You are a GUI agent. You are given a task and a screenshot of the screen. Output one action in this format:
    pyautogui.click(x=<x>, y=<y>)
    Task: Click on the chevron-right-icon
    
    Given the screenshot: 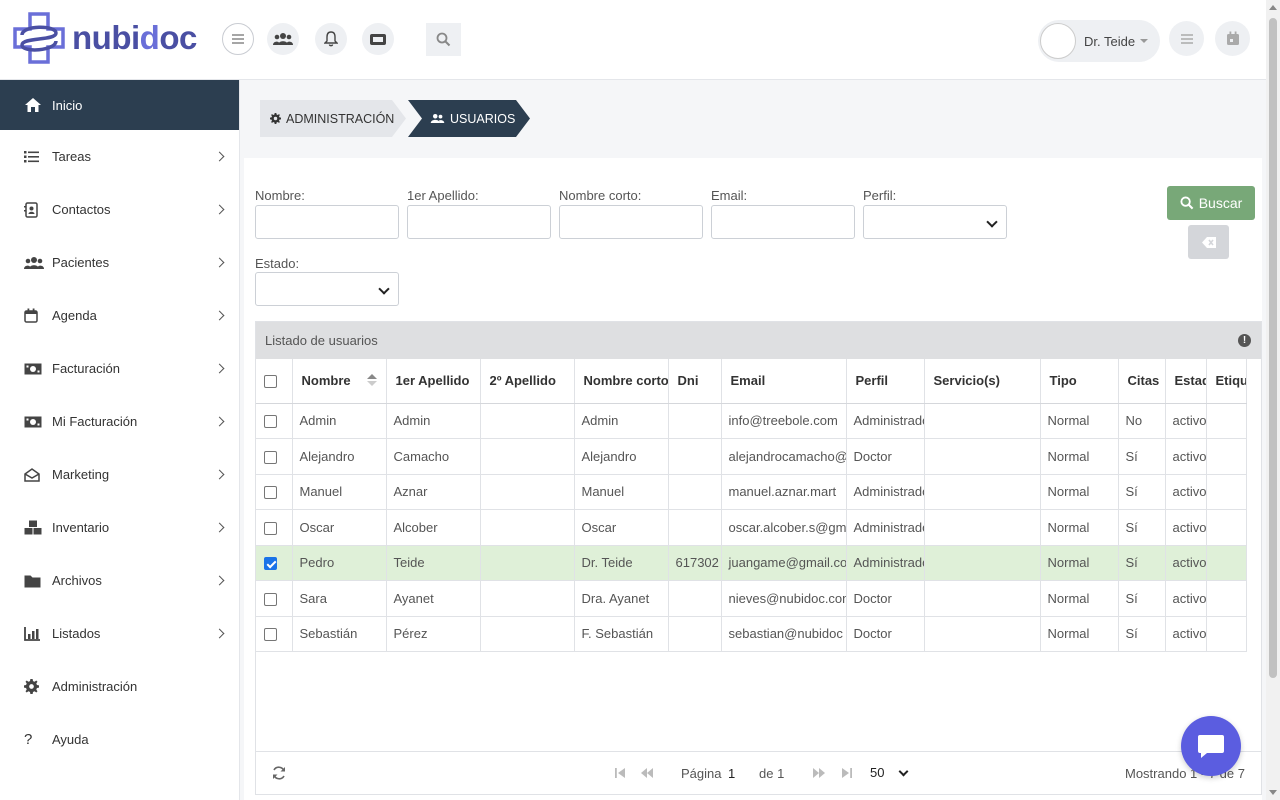 What is the action you would take?
    pyautogui.click(x=219, y=315)
    